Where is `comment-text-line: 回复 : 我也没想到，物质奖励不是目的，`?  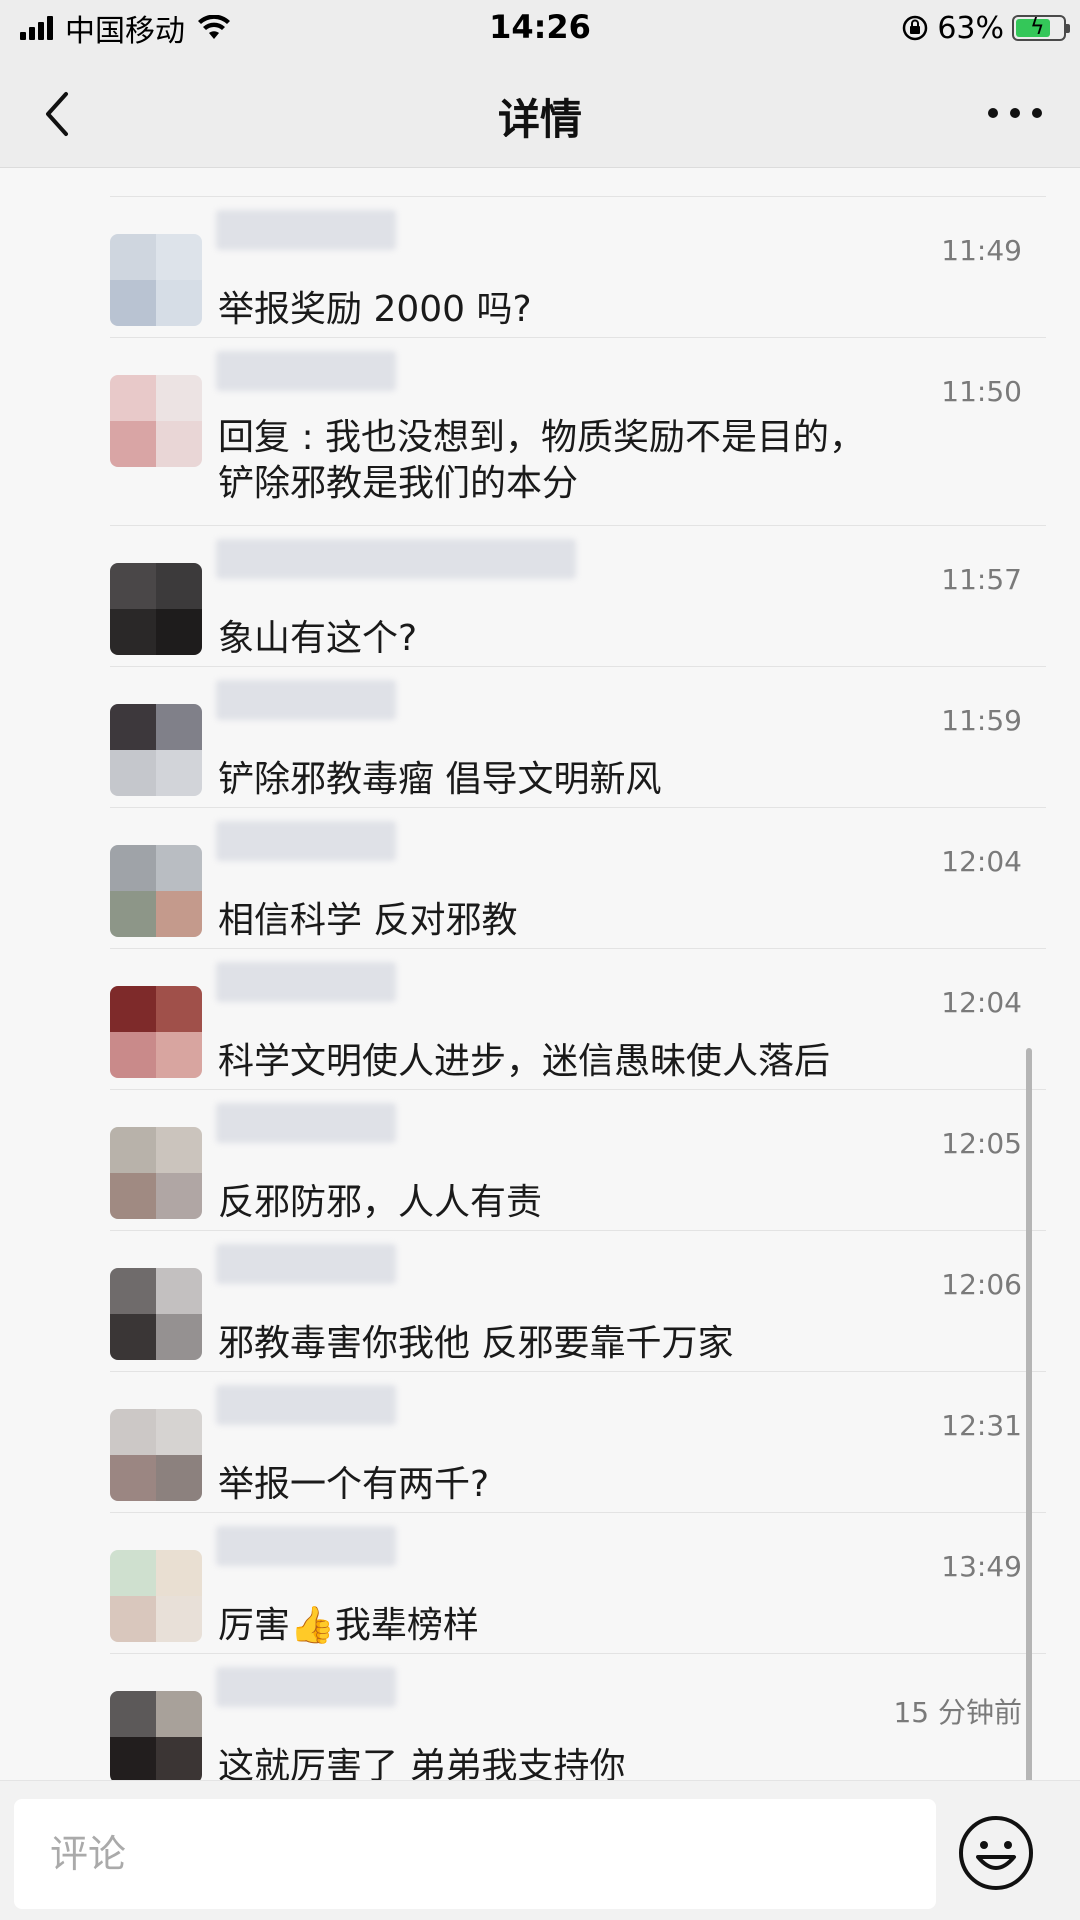
comment-text-line: 回复 : 我也没想到，物质奖励不是目的， is located at coordinates (542, 437).